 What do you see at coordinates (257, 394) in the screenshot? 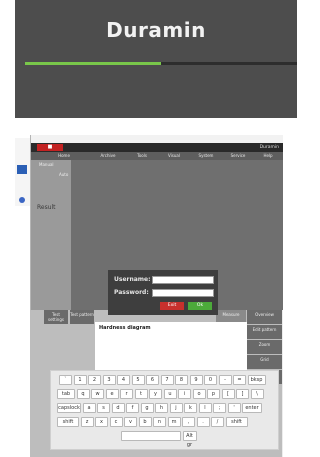
I see `key-1-13: \` at bounding box center [257, 394].